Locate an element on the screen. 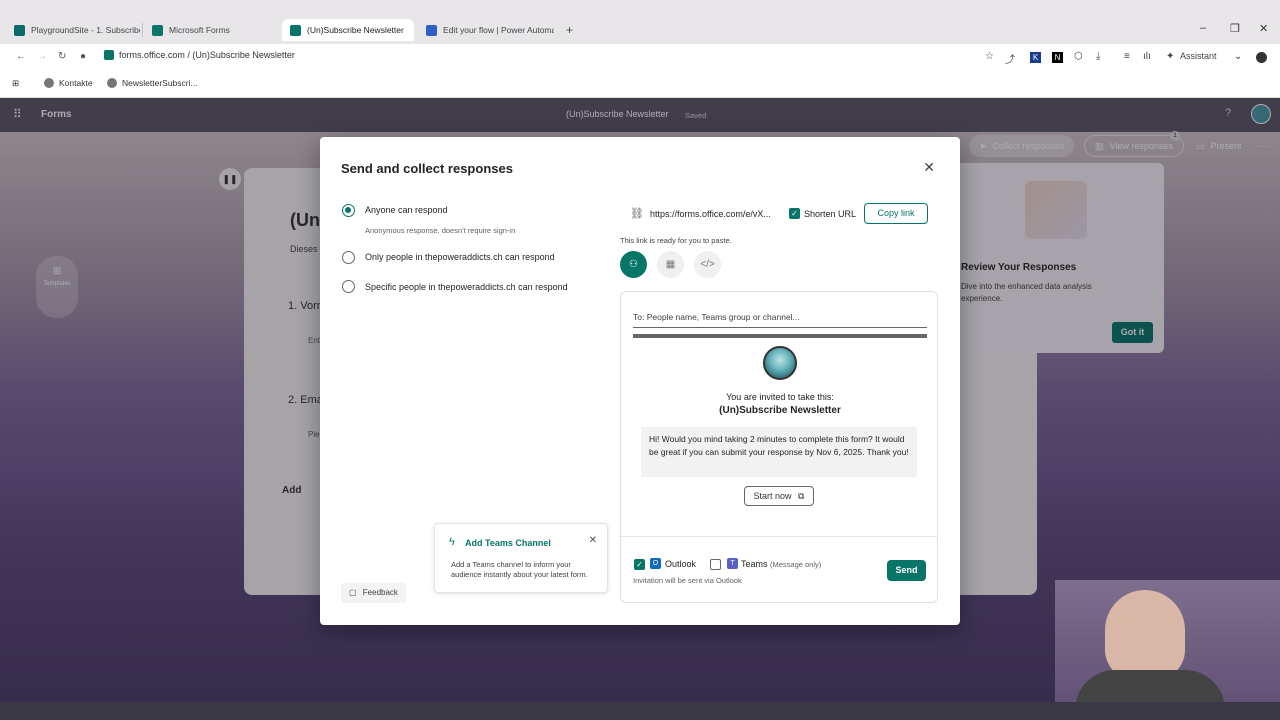 This screenshot has width=1280, height=720. new-tab-button: + is located at coordinates (568, 30).